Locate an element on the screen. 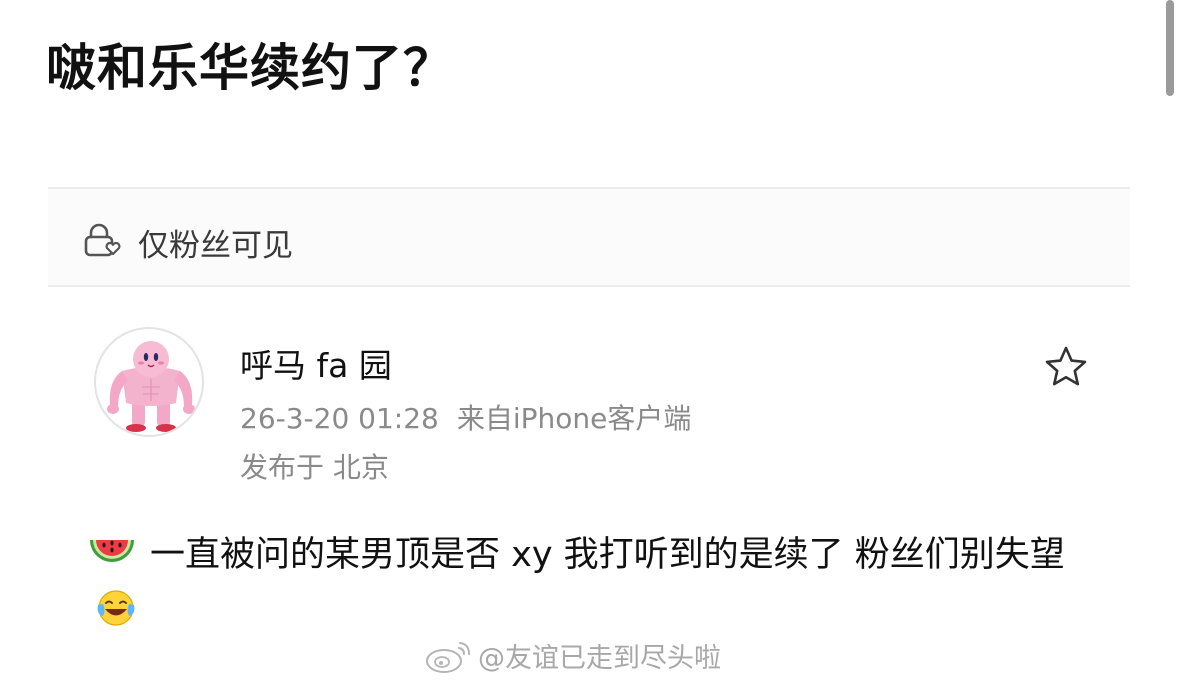 This screenshot has width=1179, height=683. avatar-image is located at coordinates (151, 386).